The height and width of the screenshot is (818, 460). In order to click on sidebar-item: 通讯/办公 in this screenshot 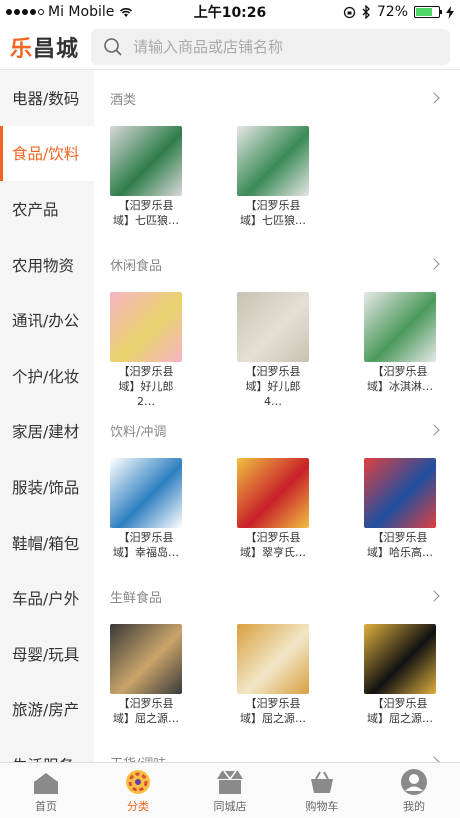, I will do `click(47, 320)`.